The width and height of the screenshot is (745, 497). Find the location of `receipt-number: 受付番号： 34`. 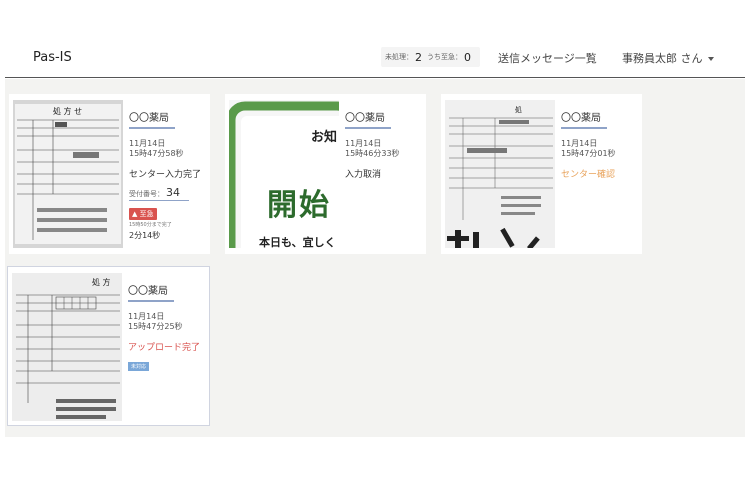

receipt-number: 受付番号： 34 is located at coordinates (159, 193).